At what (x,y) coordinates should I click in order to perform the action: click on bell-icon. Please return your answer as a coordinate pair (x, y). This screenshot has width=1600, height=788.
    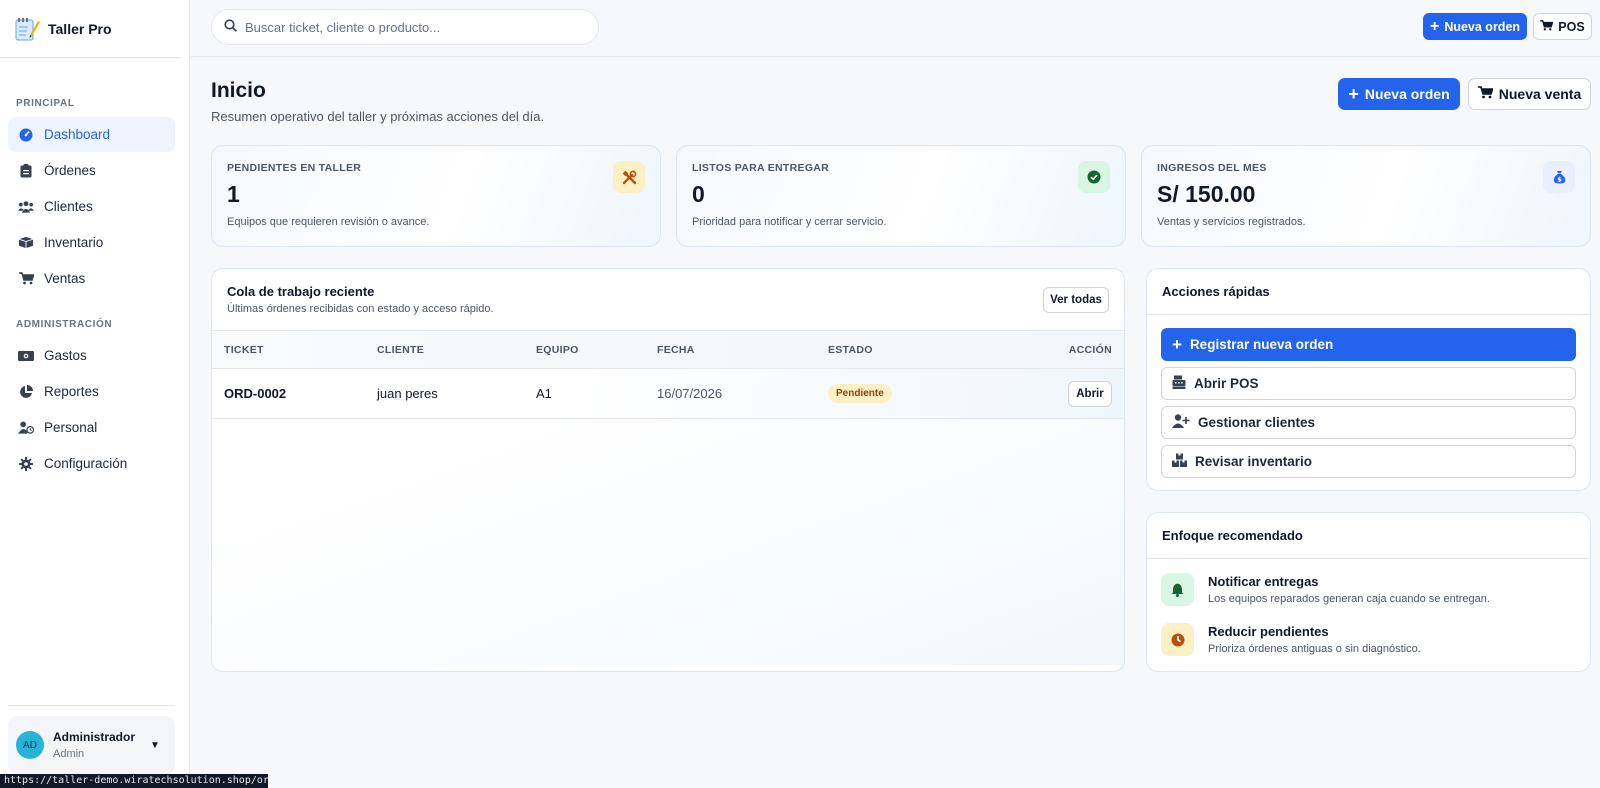
    Looking at the image, I should click on (1177, 589).